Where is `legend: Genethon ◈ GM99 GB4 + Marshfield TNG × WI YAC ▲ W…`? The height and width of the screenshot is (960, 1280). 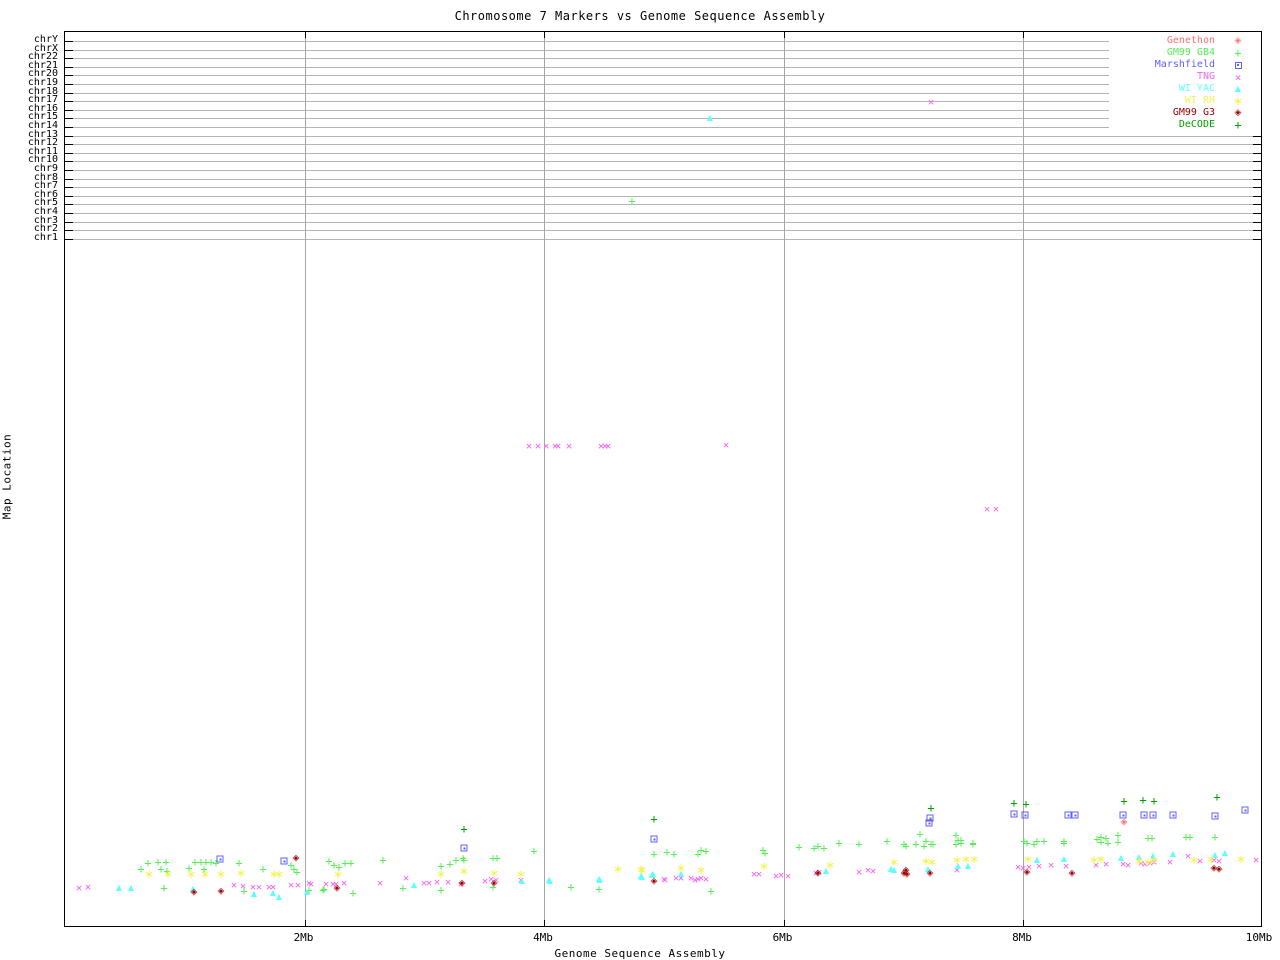 legend: Genethon ◈ GM99 GB4 + Marshfield TNG × WI YAC ▲ W… is located at coordinates (1185, 83).